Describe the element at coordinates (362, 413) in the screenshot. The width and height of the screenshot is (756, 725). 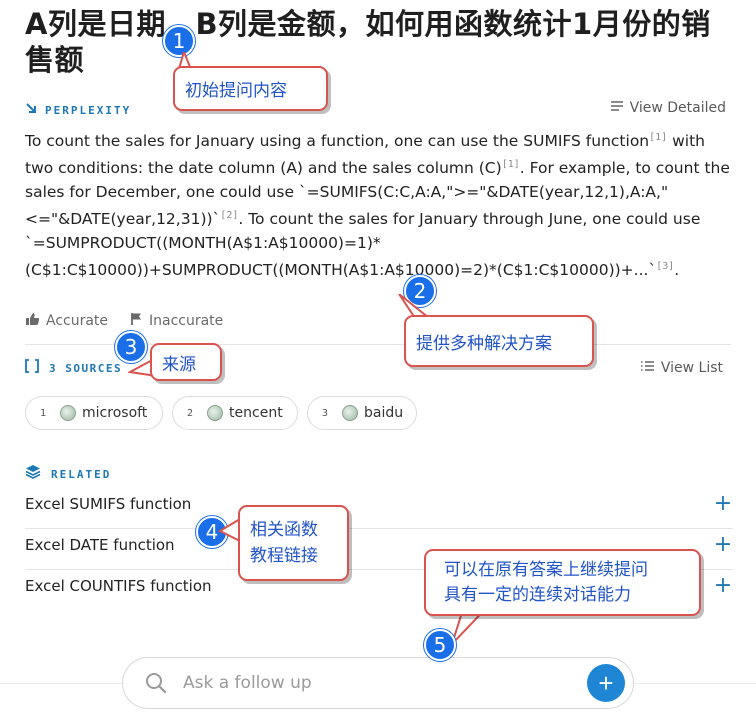
I see `source-chip: 3 baidu` at that location.